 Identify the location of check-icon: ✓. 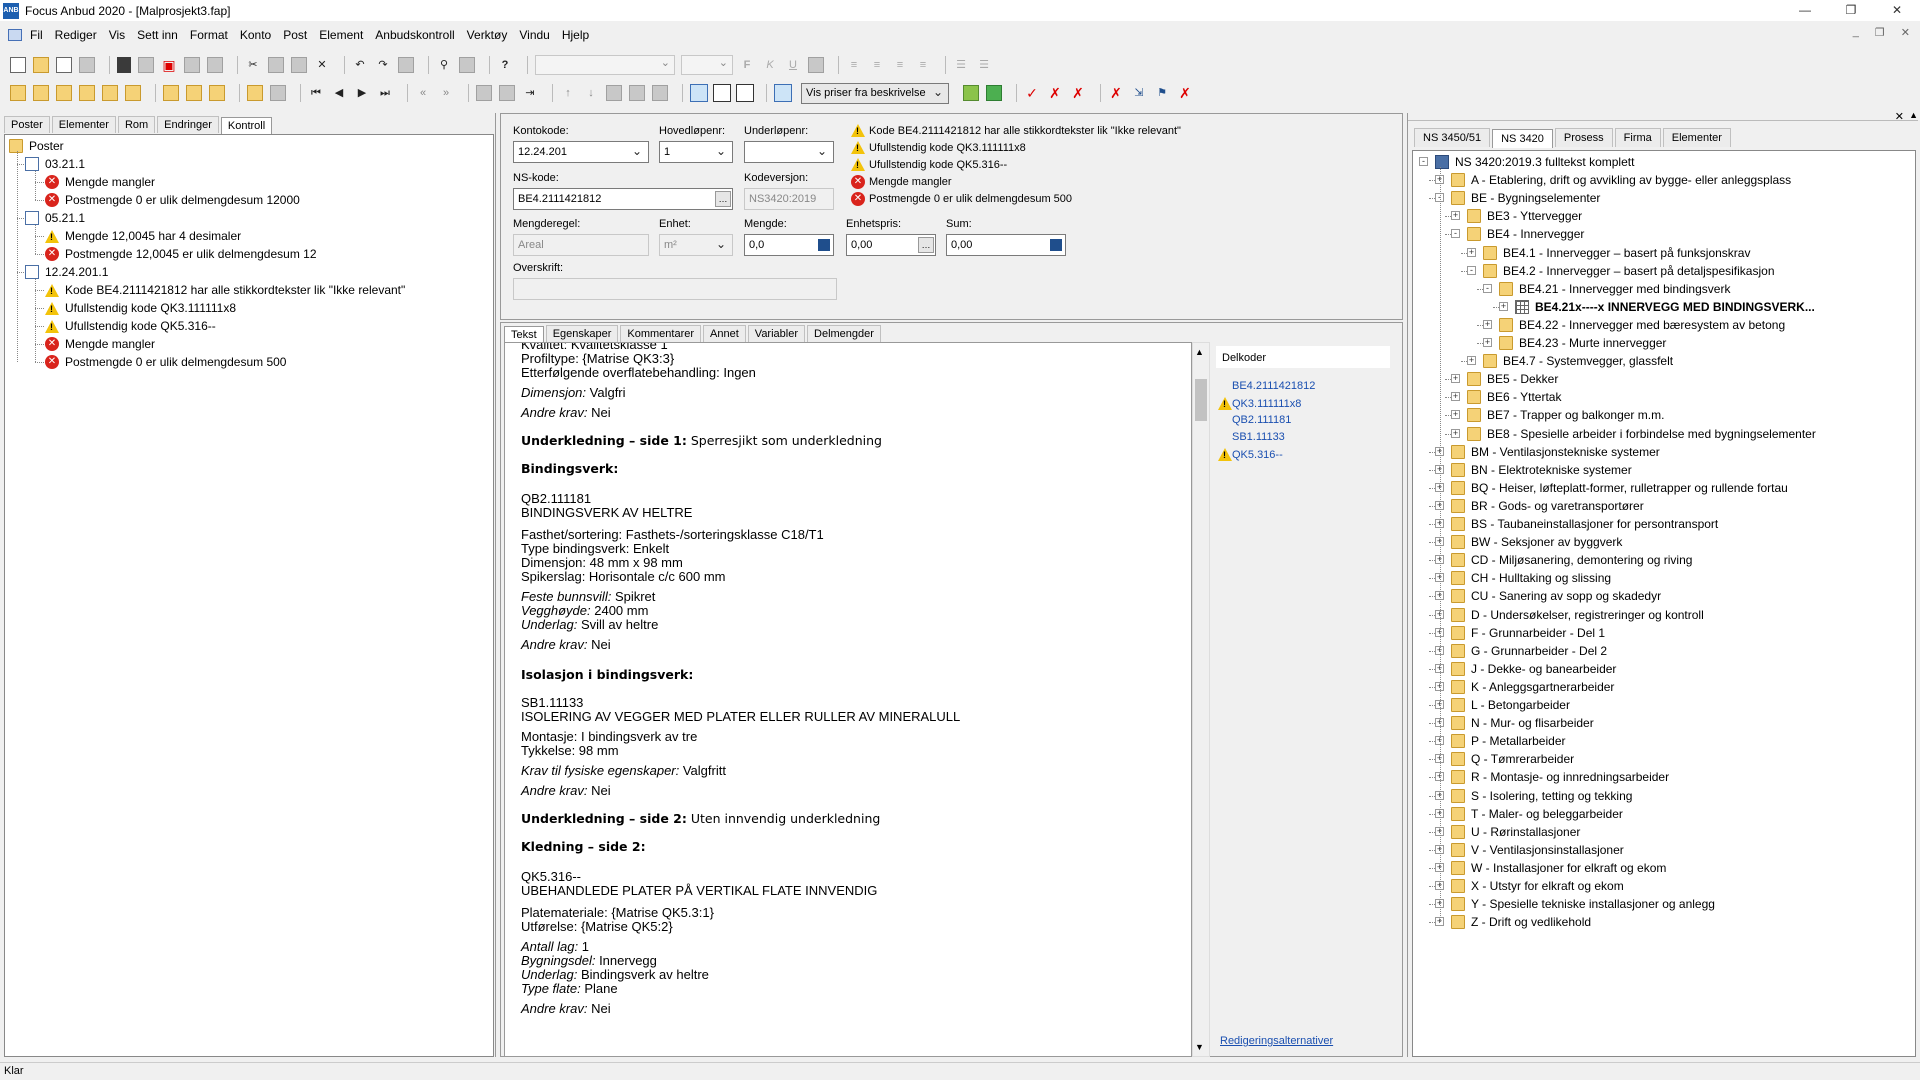
(1032, 93).